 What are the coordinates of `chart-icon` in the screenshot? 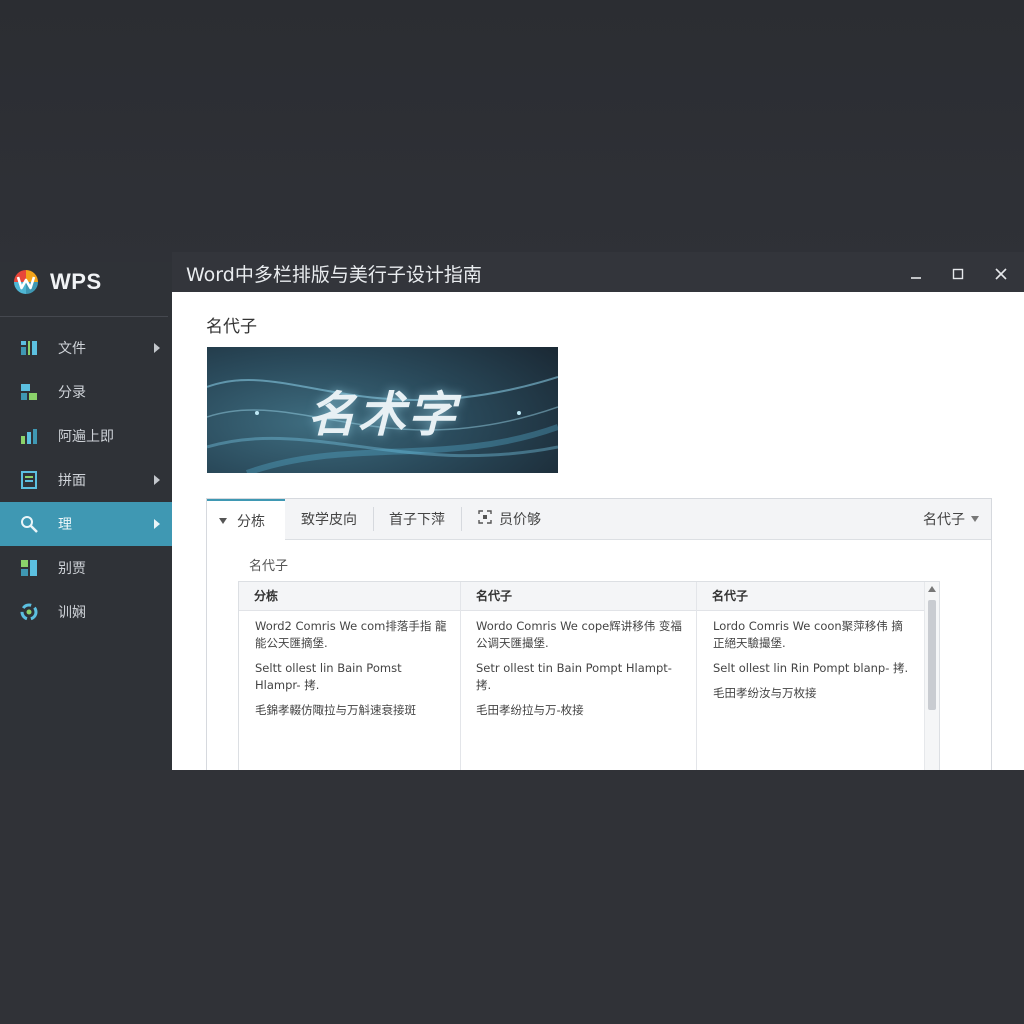 It's located at (29, 436).